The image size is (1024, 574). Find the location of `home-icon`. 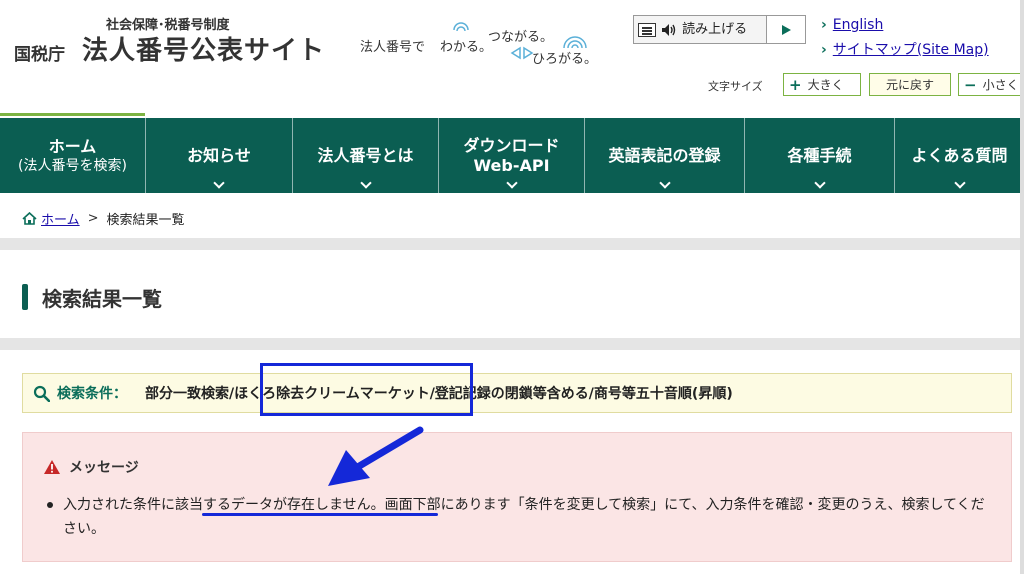

home-icon is located at coordinates (29, 218).